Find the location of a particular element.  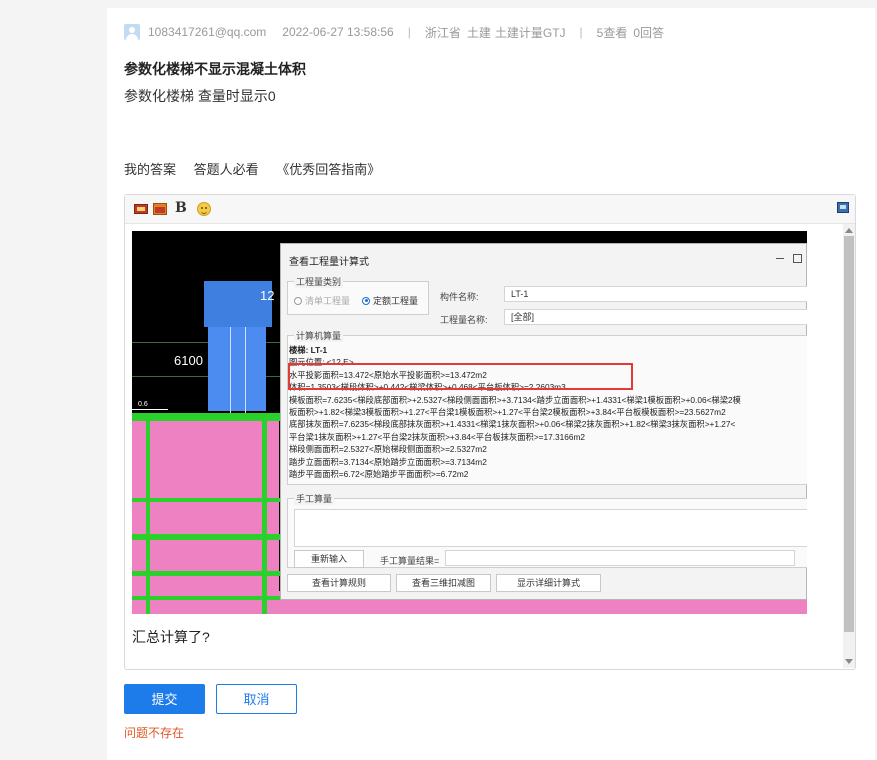

answer-header: 我的答案 答题人必看 《优秀回答指南》 is located at coordinates (259, 168).